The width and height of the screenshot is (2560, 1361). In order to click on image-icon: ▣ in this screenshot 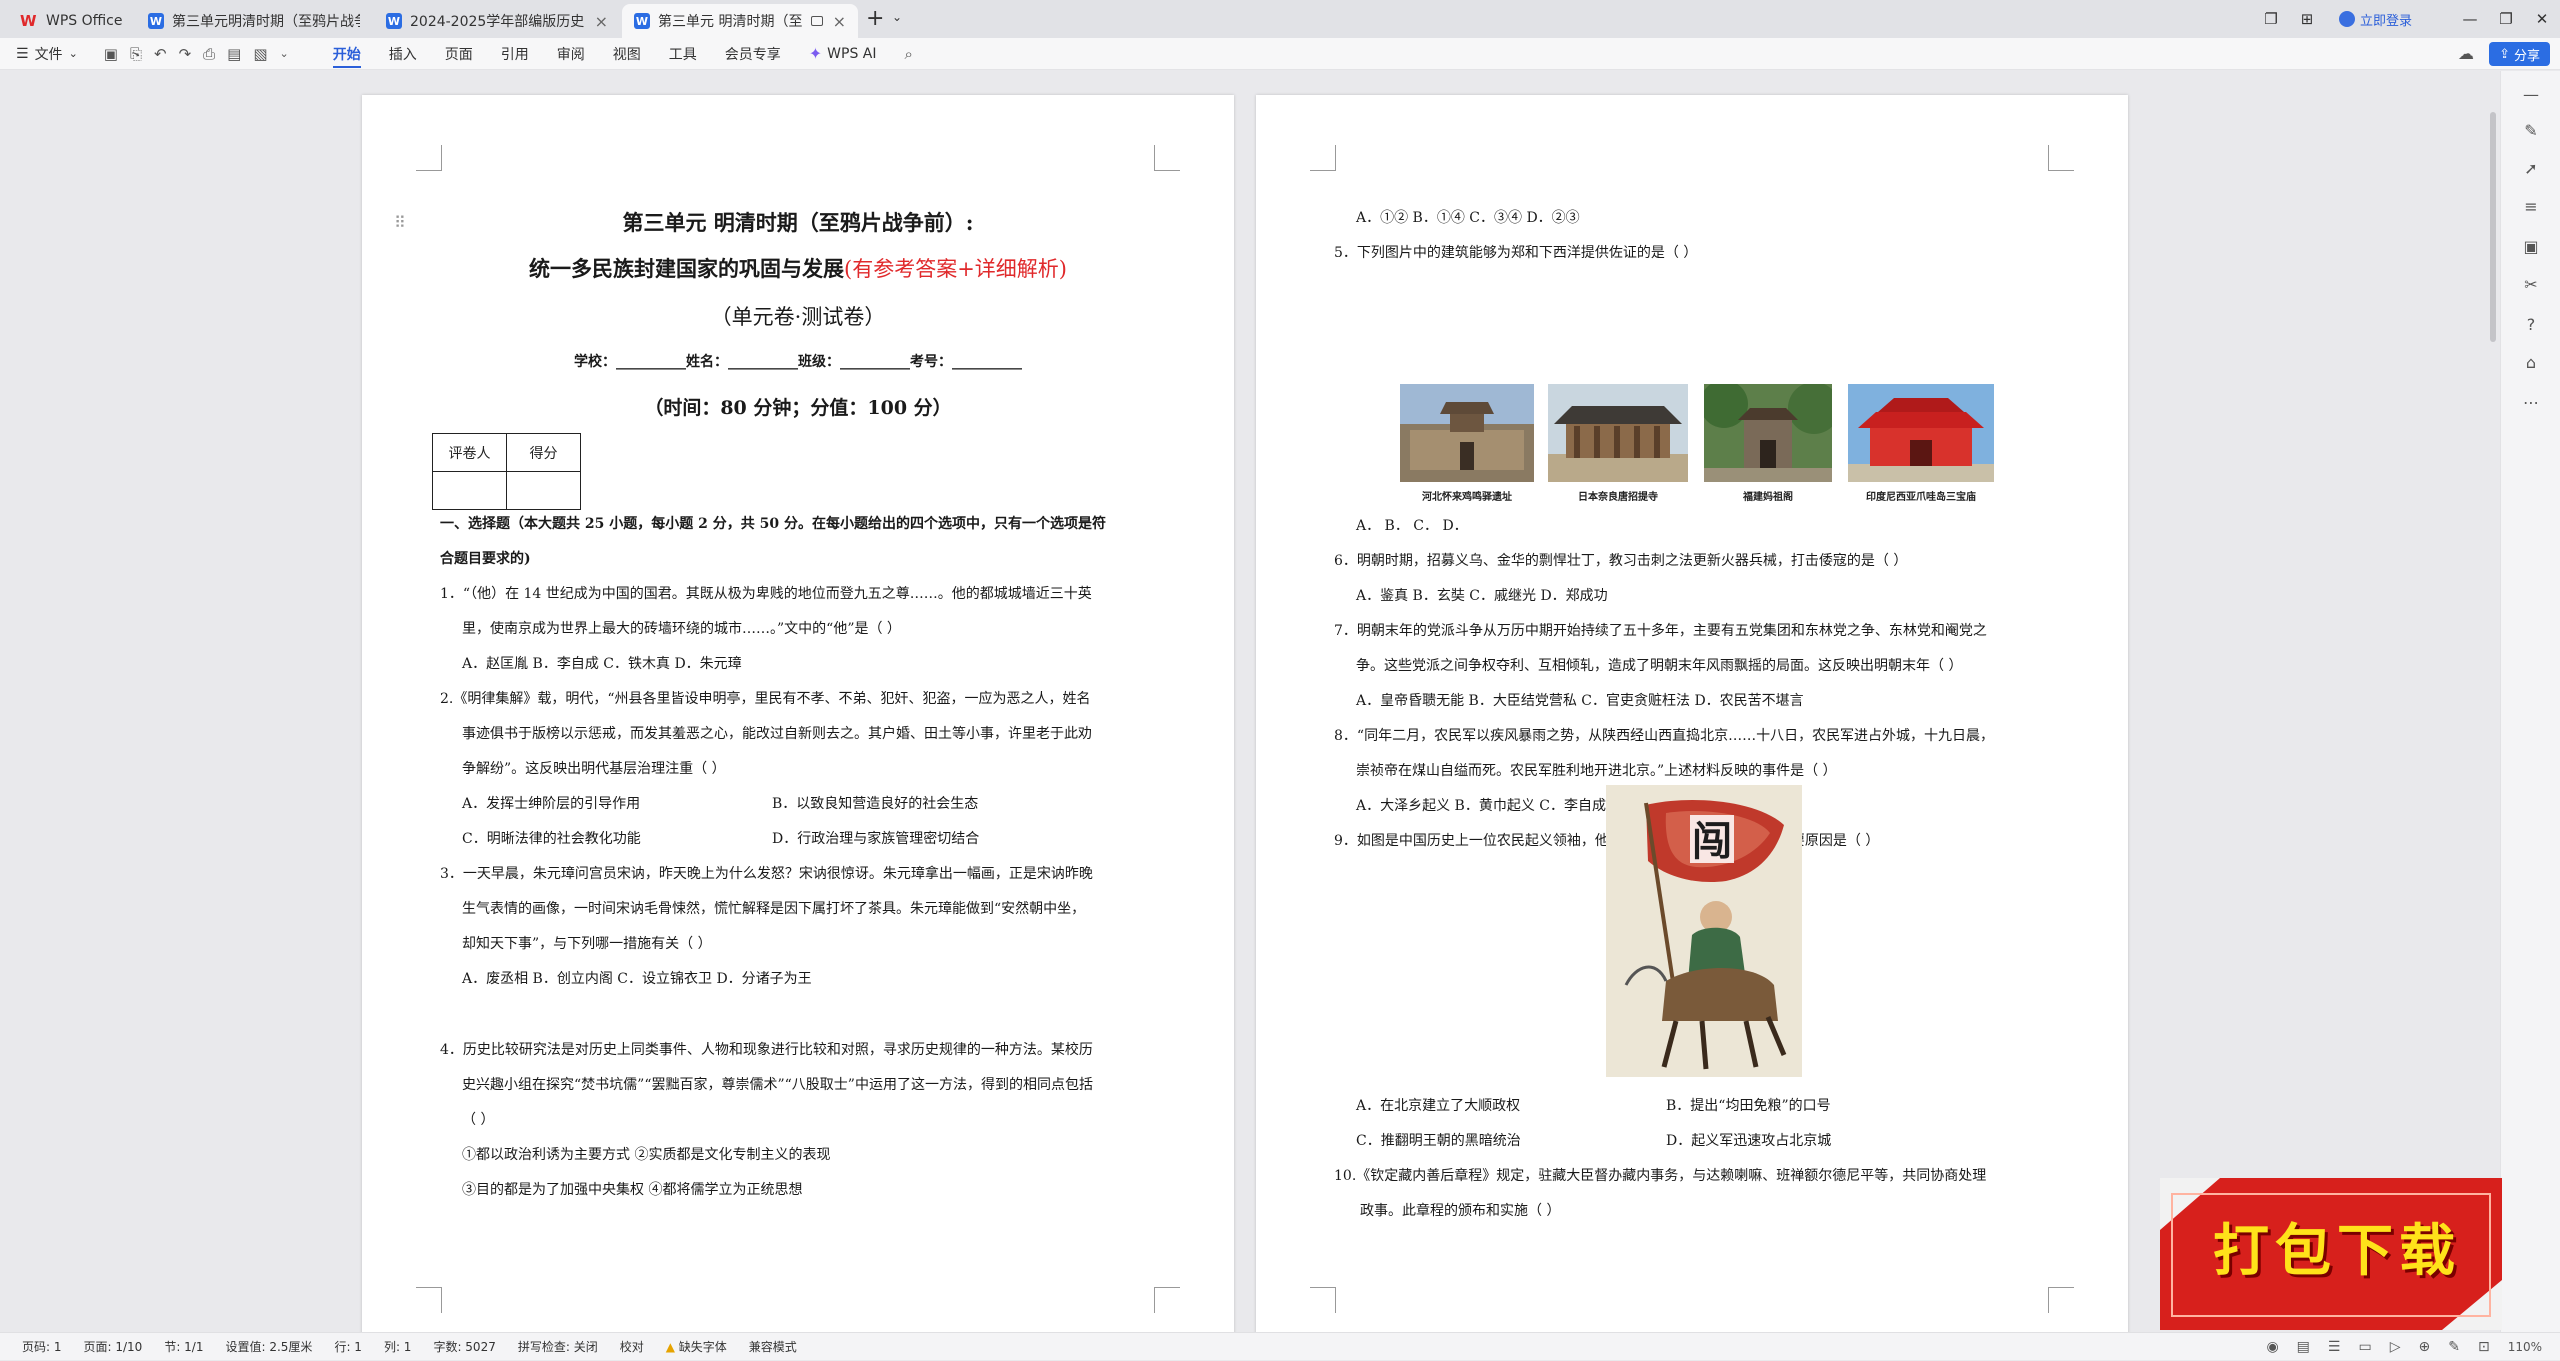, I will do `click(2531, 247)`.